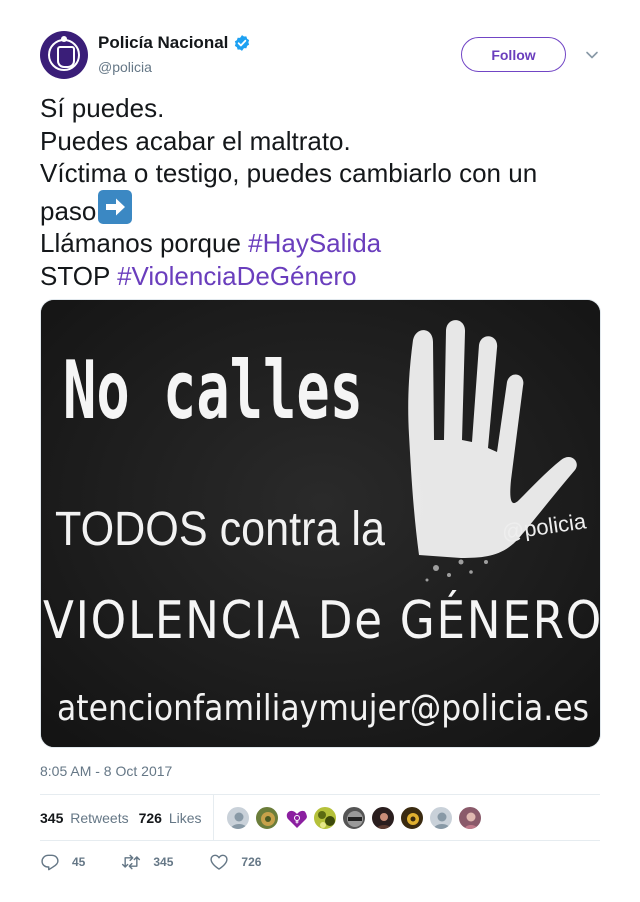 Image resolution: width=640 pixels, height=902 pixels. Describe the element at coordinates (79, 275) in the screenshot. I see `tweet-line-prefix: STOP` at that location.